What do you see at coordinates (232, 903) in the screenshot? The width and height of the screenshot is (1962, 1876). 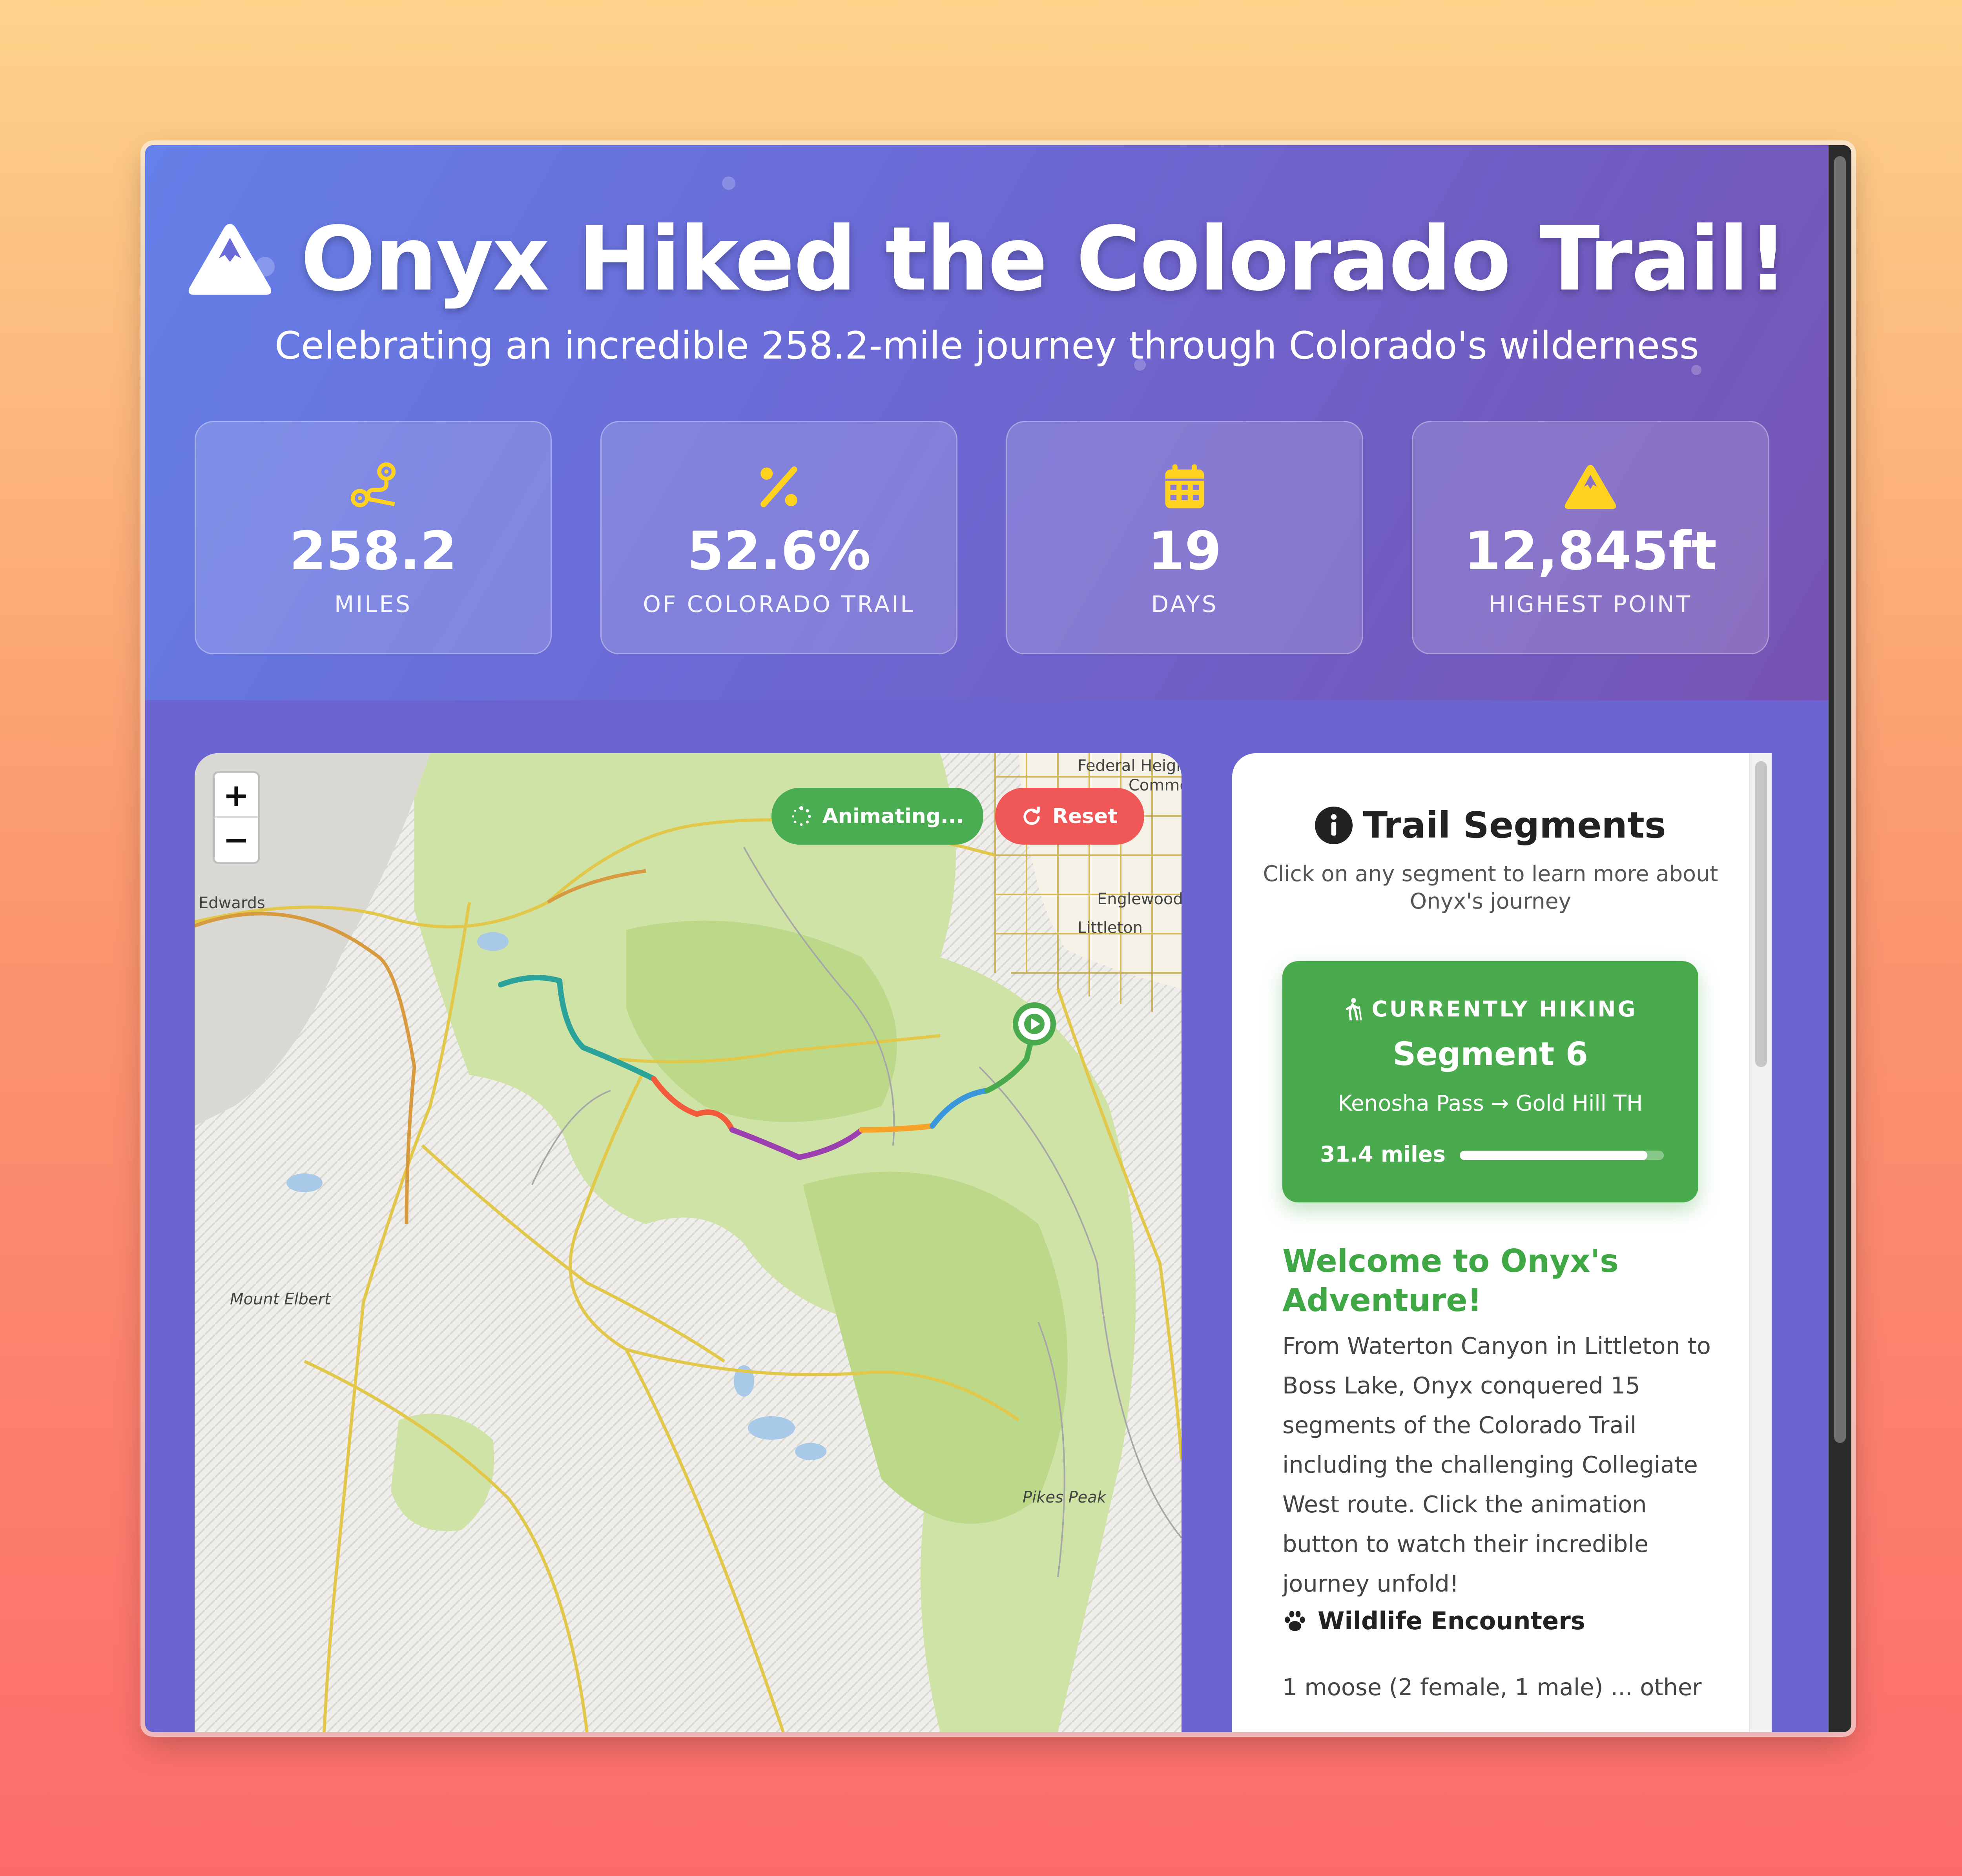 I see `map-label-edwards: Edwards` at bounding box center [232, 903].